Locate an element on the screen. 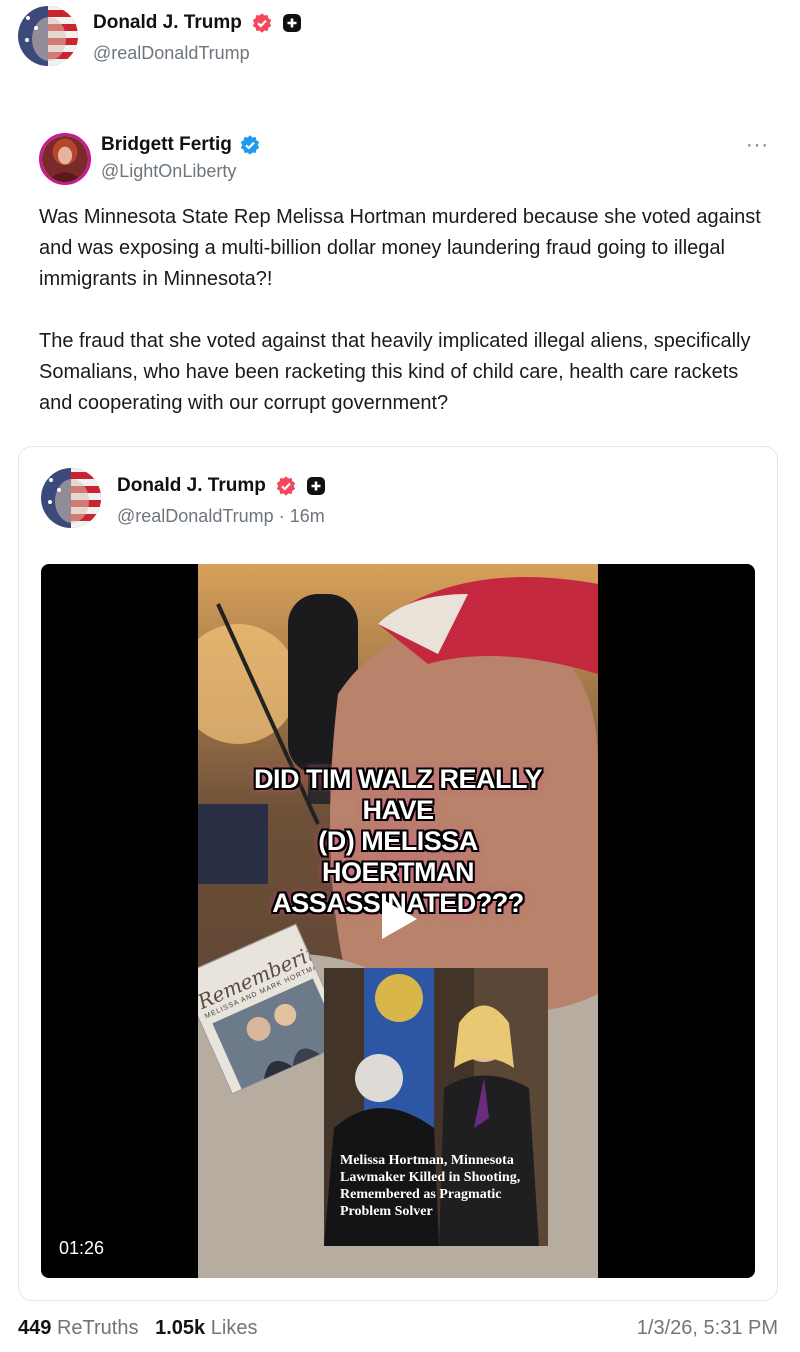 The height and width of the screenshot is (1352, 800). author-avatar is located at coordinates (48, 36).